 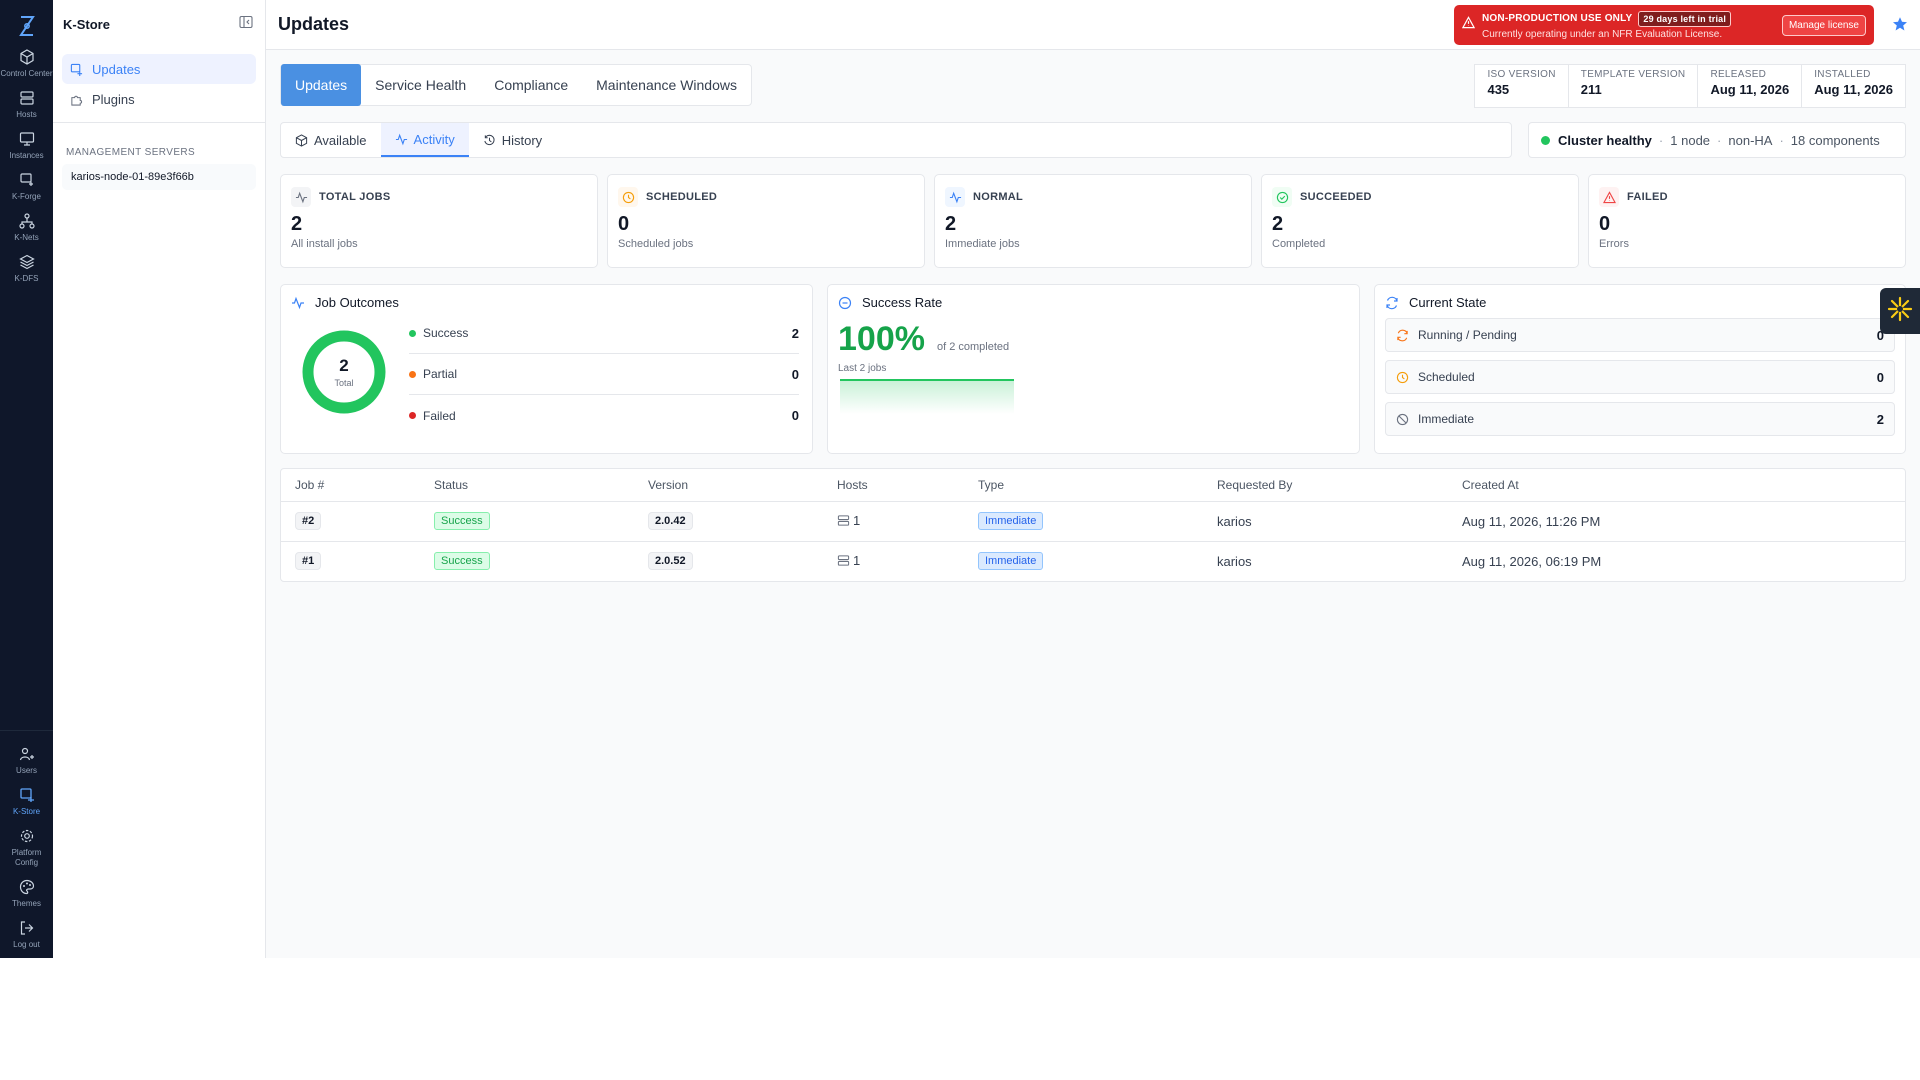 What do you see at coordinates (26, 104) in the screenshot?
I see `rail-item-hosts: Hosts` at bounding box center [26, 104].